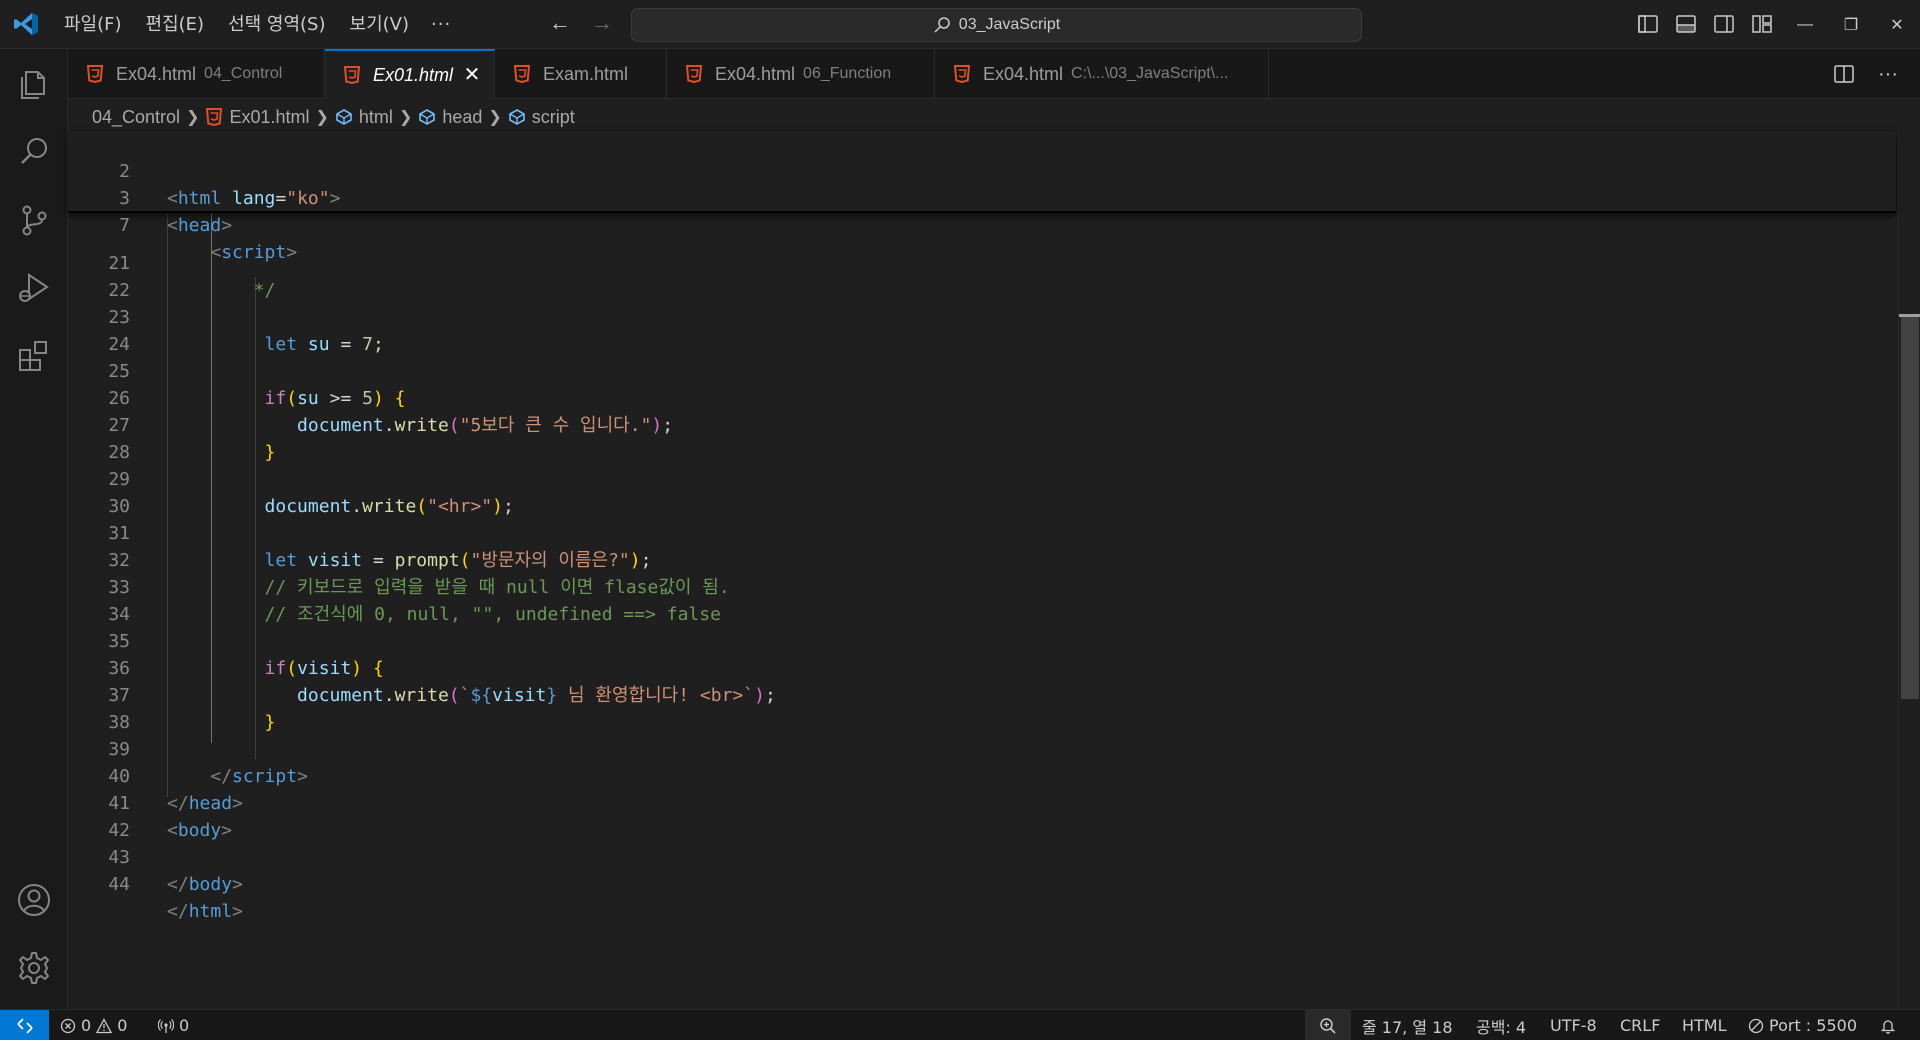 The image size is (1920, 1040). I want to click on vertical-scrollbar, so click(1909, 570).